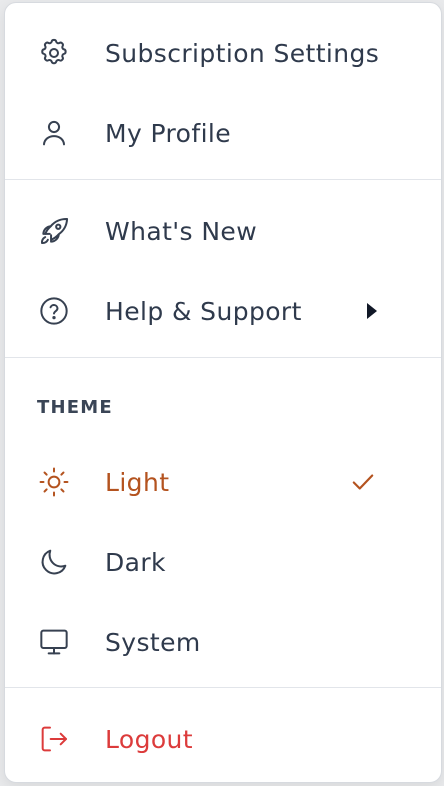  I want to click on checkmark-icon, so click(363, 482).